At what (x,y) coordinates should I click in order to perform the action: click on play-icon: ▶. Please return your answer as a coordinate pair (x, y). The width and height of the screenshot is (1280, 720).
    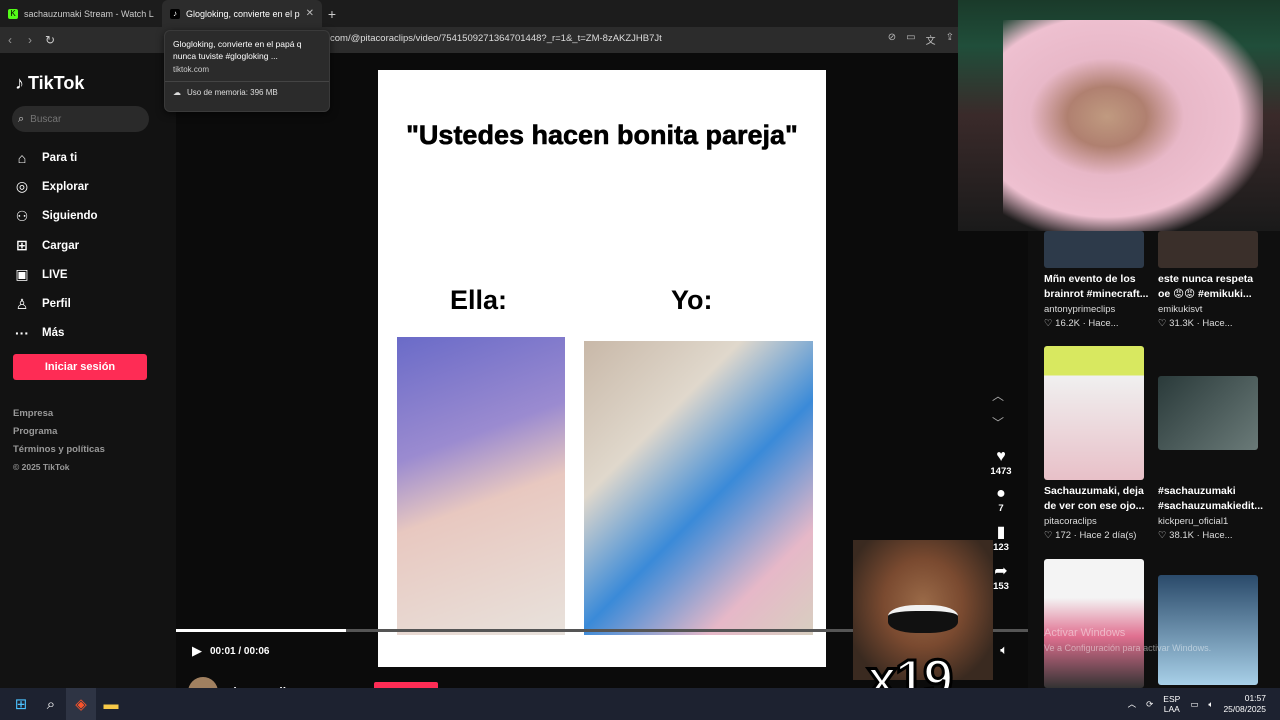
    Looking at the image, I should click on (197, 651).